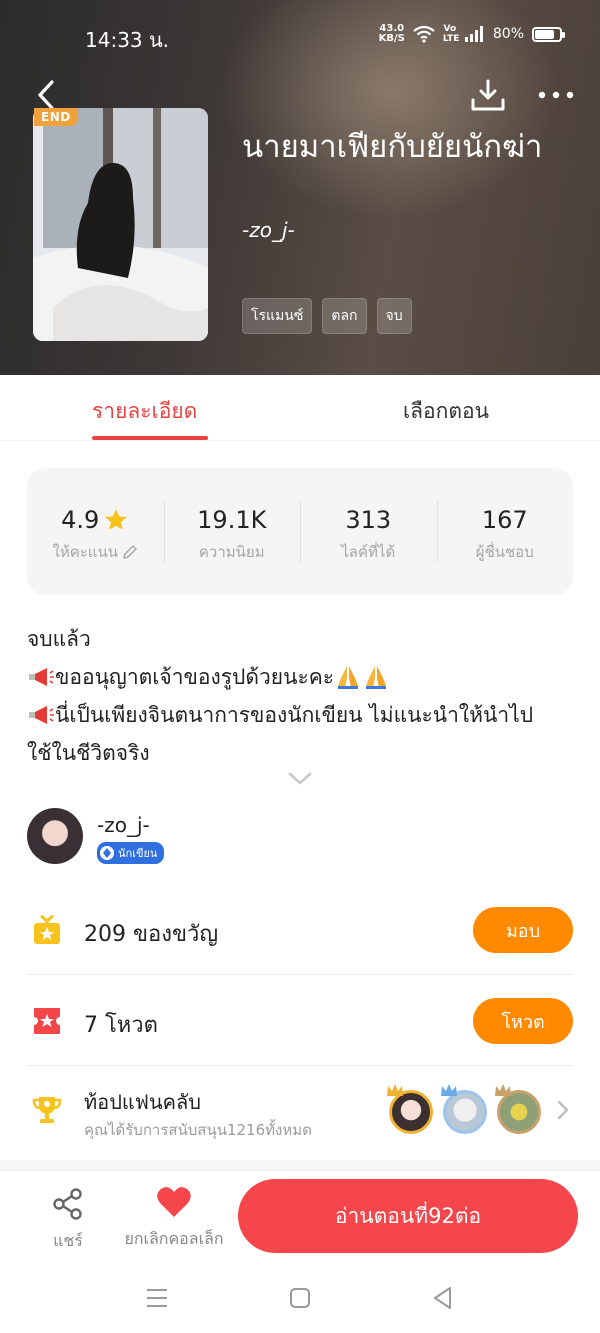  What do you see at coordinates (268, 230) in the screenshot?
I see `book-author: -zo_j-` at bounding box center [268, 230].